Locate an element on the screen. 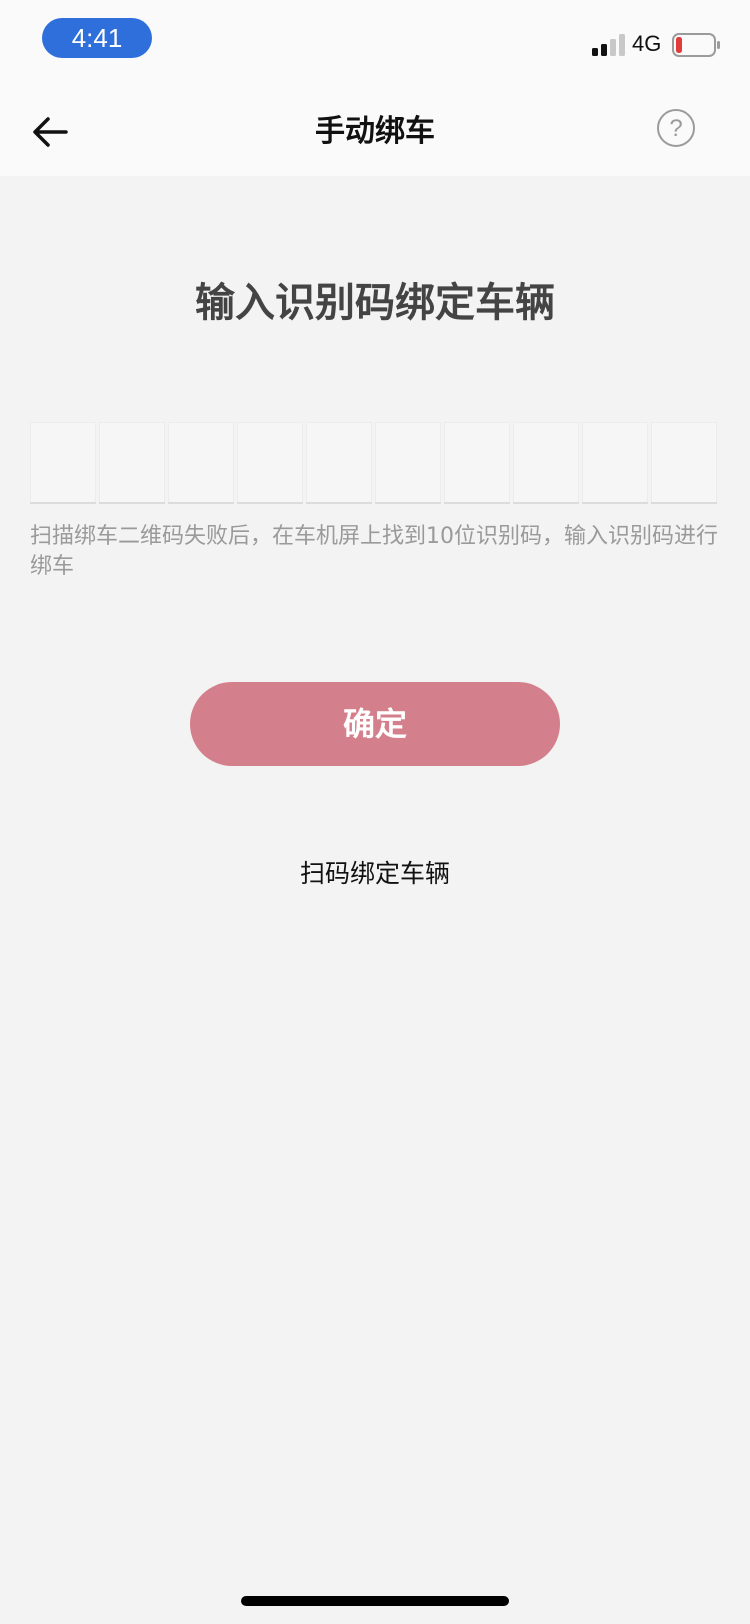 The image size is (750, 1624). bind-vehicle-heading: 输入识别码绑定车辆 is located at coordinates (375, 303).